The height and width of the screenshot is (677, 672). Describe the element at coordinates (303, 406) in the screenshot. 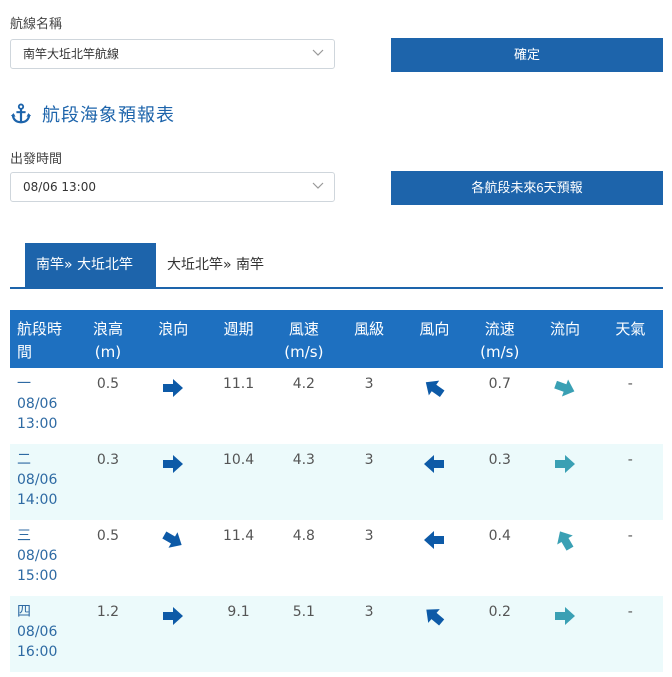

I see `wind-speed-cell: 4.2` at that location.